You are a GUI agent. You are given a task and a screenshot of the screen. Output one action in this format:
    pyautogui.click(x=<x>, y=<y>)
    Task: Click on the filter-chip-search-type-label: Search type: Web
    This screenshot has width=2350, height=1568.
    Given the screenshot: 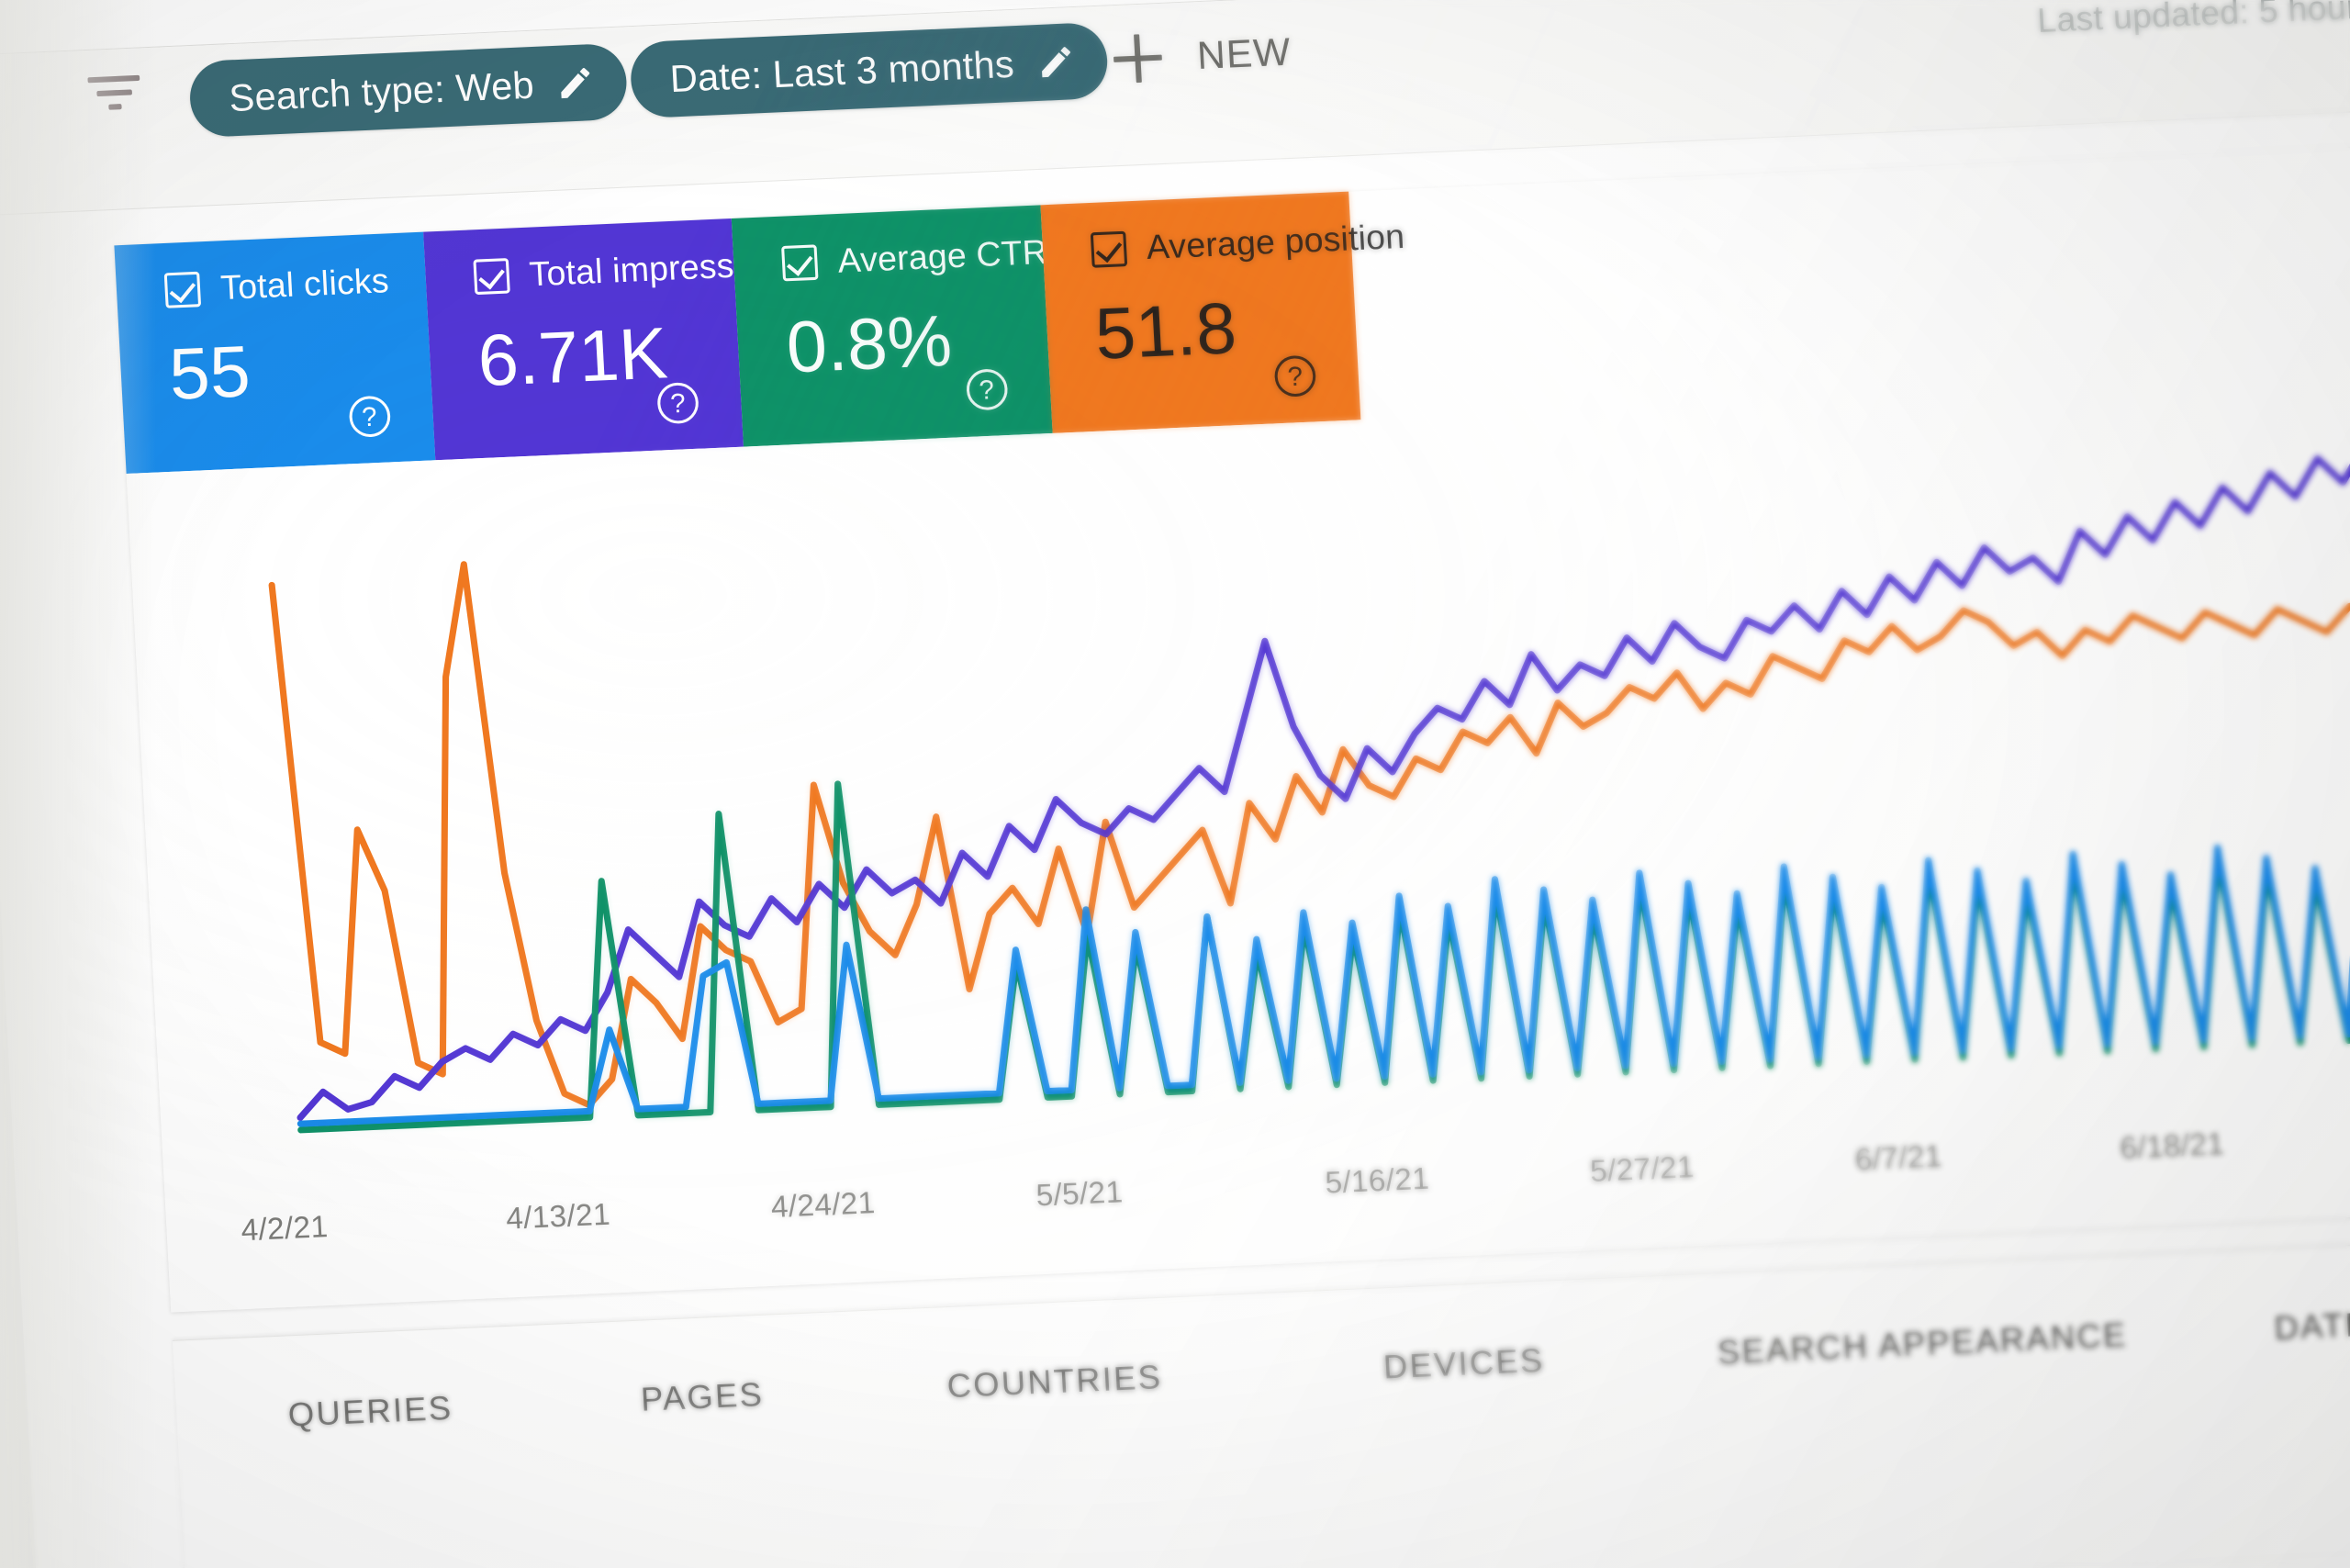 What is the action you would take?
    pyautogui.click(x=381, y=90)
    